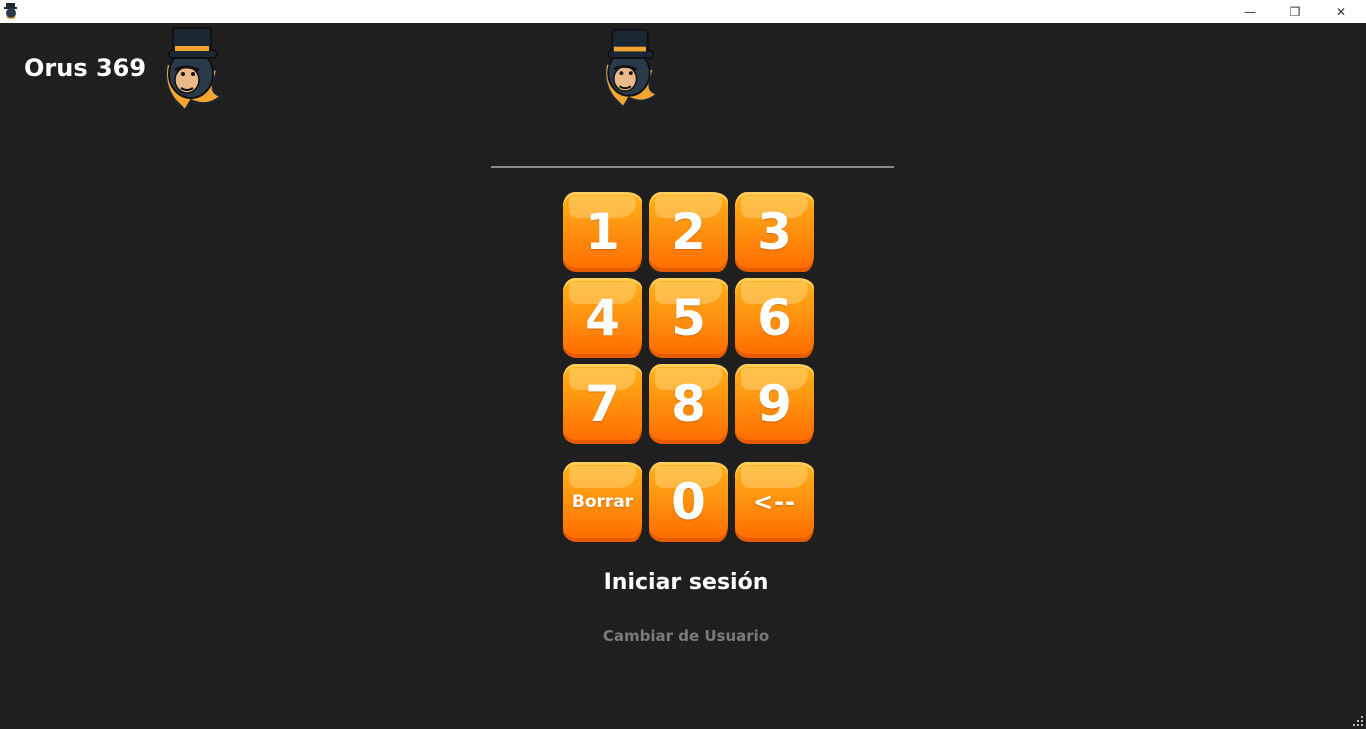 The height and width of the screenshot is (729, 1366). I want to click on key-label: 1, so click(602, 232).